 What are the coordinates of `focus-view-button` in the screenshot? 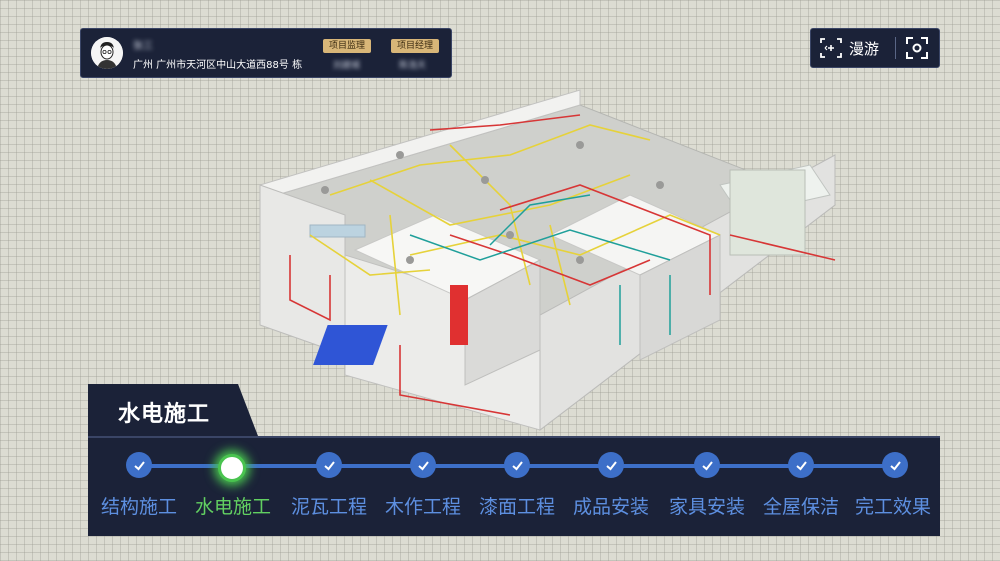 It's located at (917, 48).